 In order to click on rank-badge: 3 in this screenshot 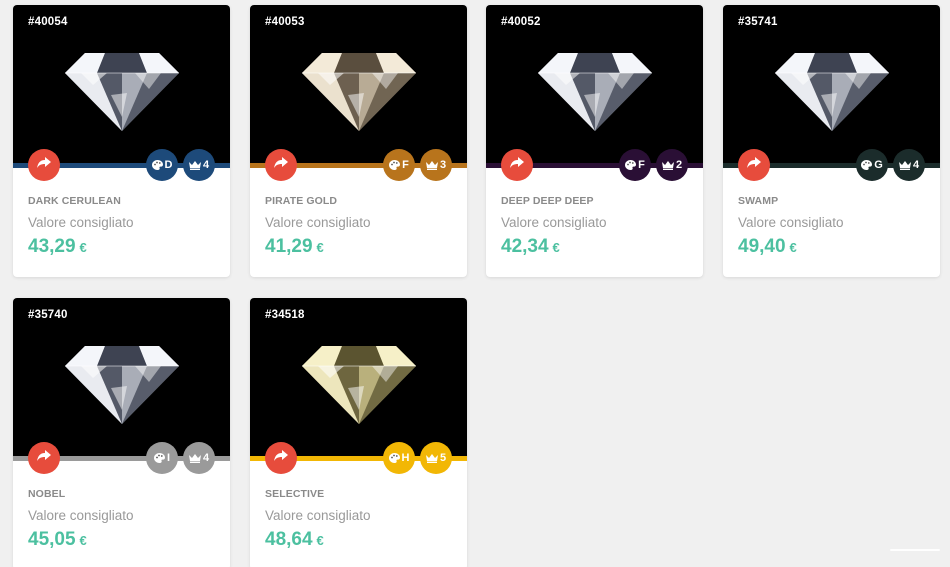, I will do `click(436, 165)`.